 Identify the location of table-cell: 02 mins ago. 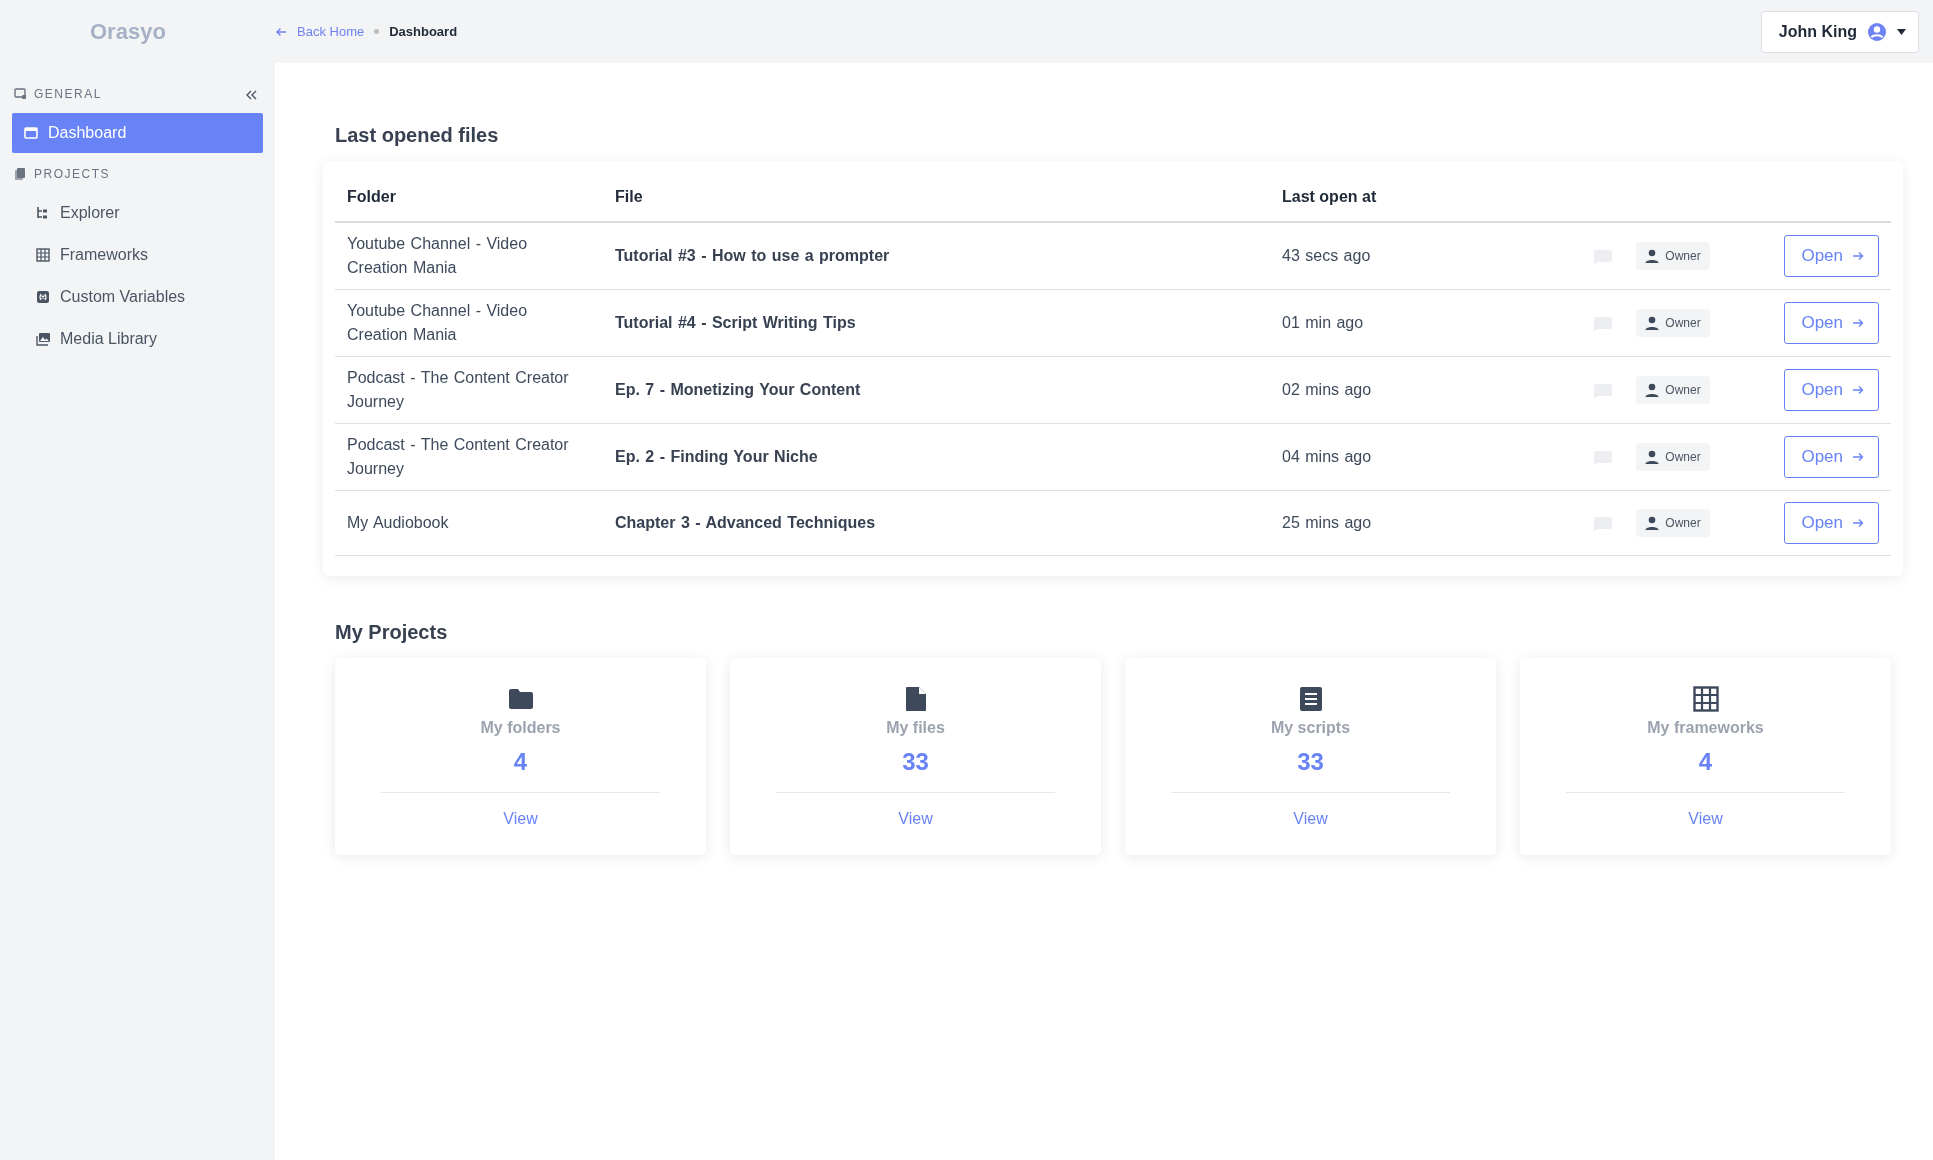
(1420, 390).